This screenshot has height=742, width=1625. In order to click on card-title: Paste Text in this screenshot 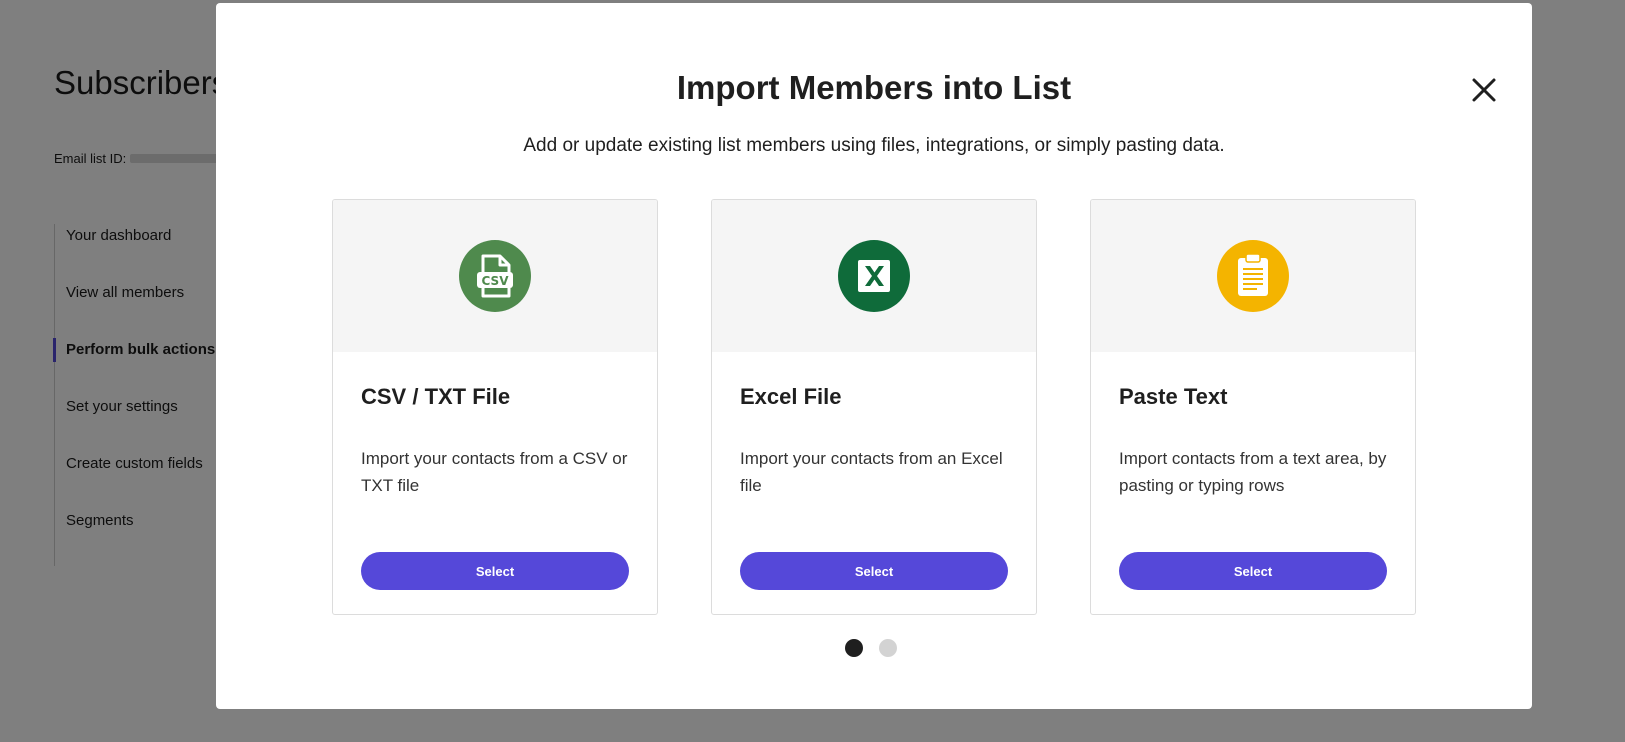, I will do `click(1173, 396)`.